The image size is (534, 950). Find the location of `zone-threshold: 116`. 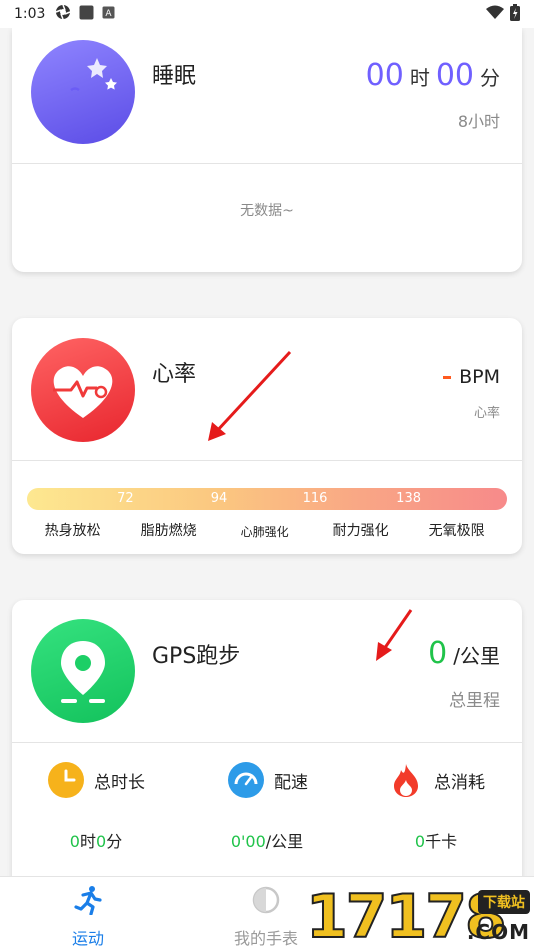

zone-threshold: 116 is located at coordinates (315, 498).